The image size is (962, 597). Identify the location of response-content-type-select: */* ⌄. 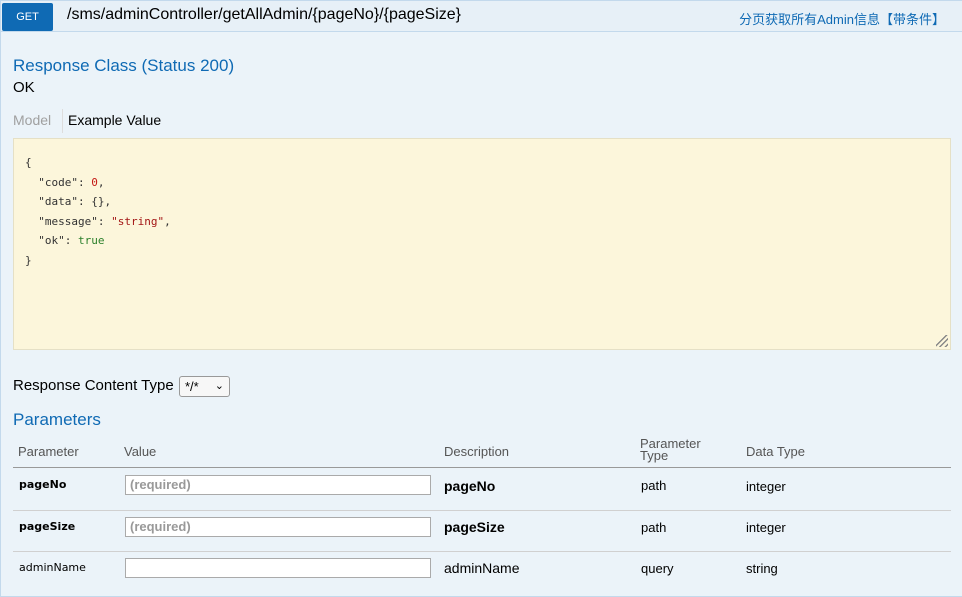
(204, 386).